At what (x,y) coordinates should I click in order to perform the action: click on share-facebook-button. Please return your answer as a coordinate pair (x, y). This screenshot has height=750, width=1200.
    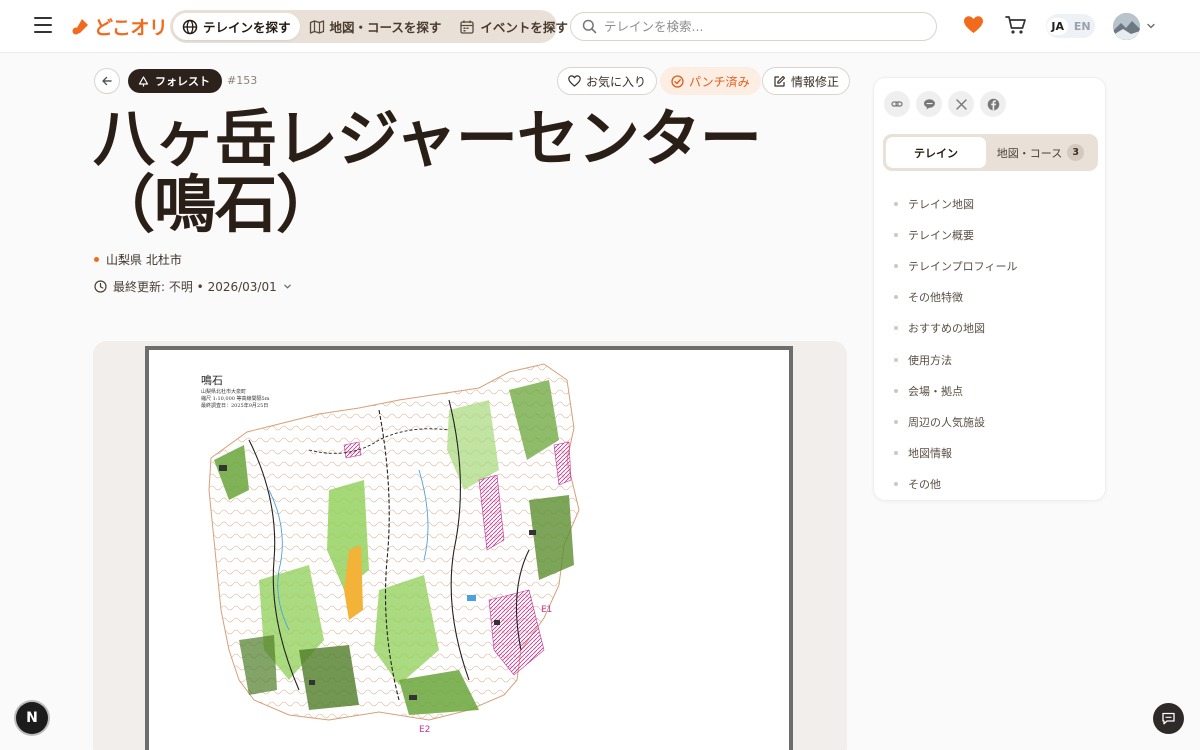
    Looking at the image, I should click on (993, 104).